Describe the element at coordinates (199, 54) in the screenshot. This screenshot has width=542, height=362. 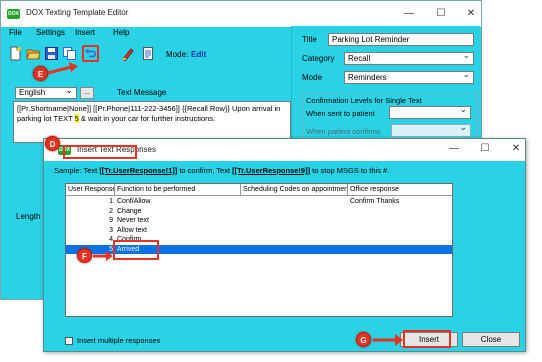
I see `mode-value: Edit` at that location.